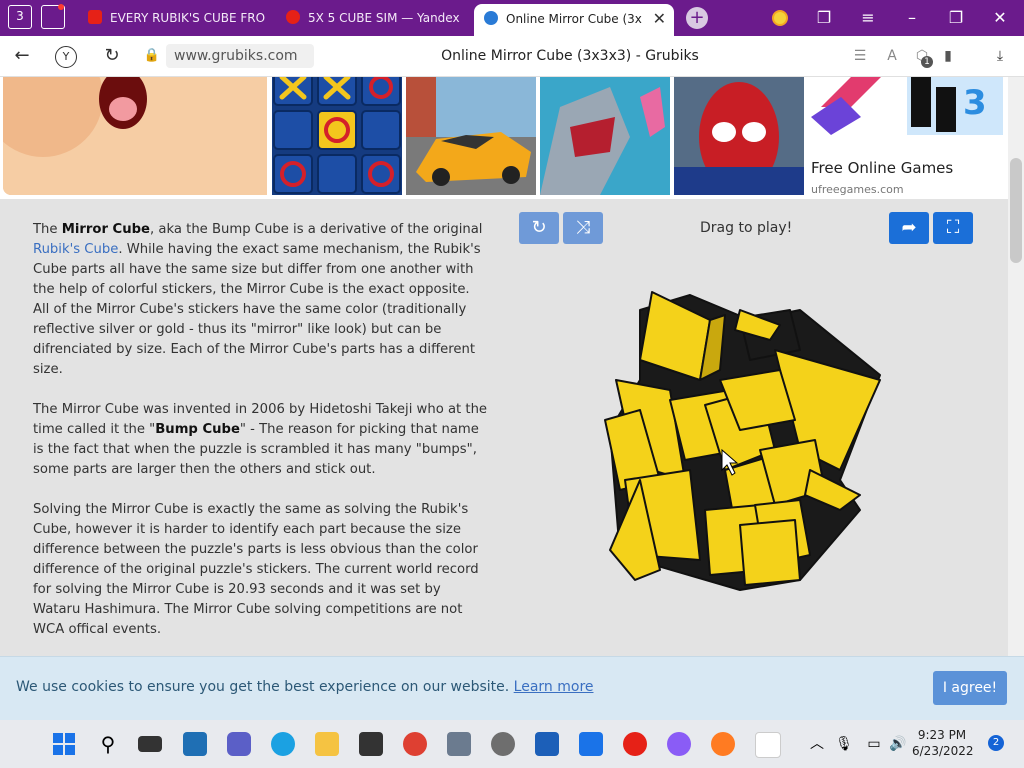 Image resolution: width=1024 pixels, height=768 pixels. What do you see at coordinates (659, 19) in the screenshot?
I see `close-tab-icon: ✕` at bounding box center [659, 19].